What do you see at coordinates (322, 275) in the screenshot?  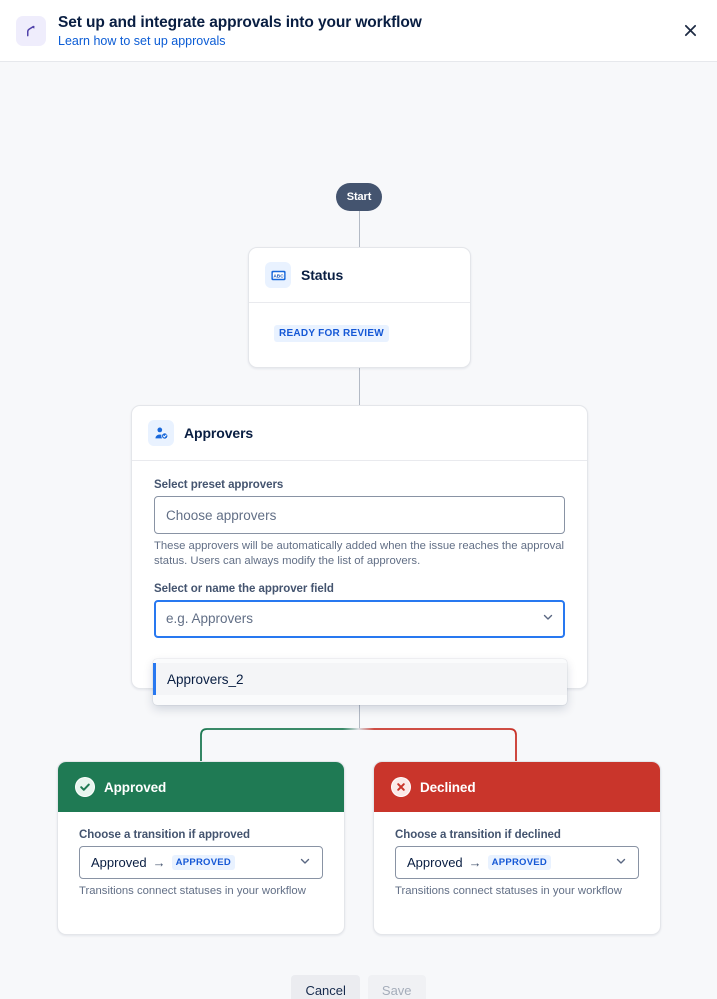 I see `status-card-title: Status` at bounding box center [322, 275].